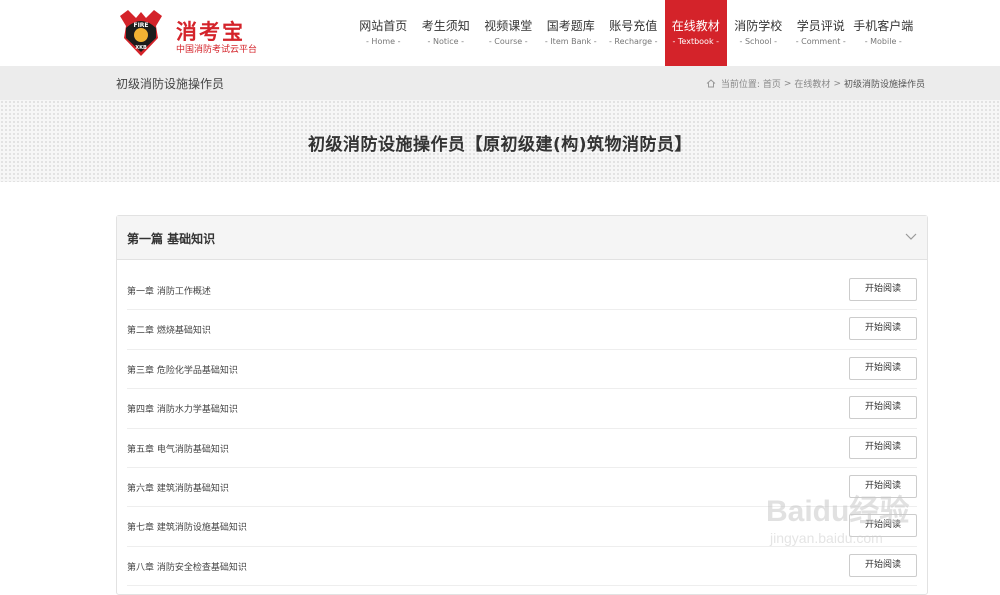 The width and height of the screenshot is (1000, 595). Describe the element at coordinates (169, 292) in the screenshot. I see `chapter-title: 第一章 消防工作概述` at that location.